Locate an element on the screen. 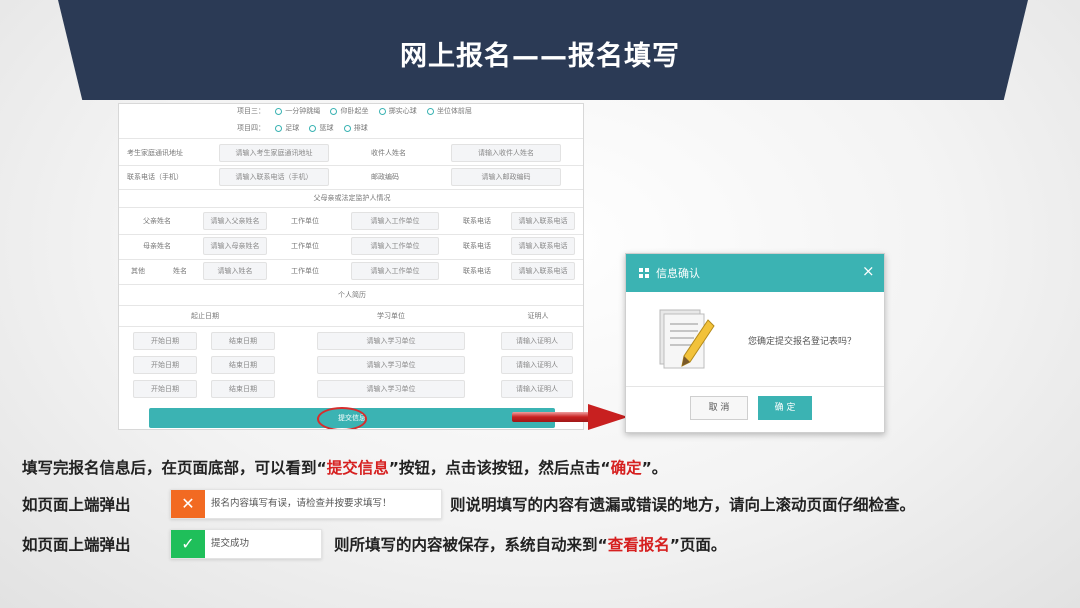  address-input: 请输入考生家庭通讯地址 is located at coordinates (274, 153).